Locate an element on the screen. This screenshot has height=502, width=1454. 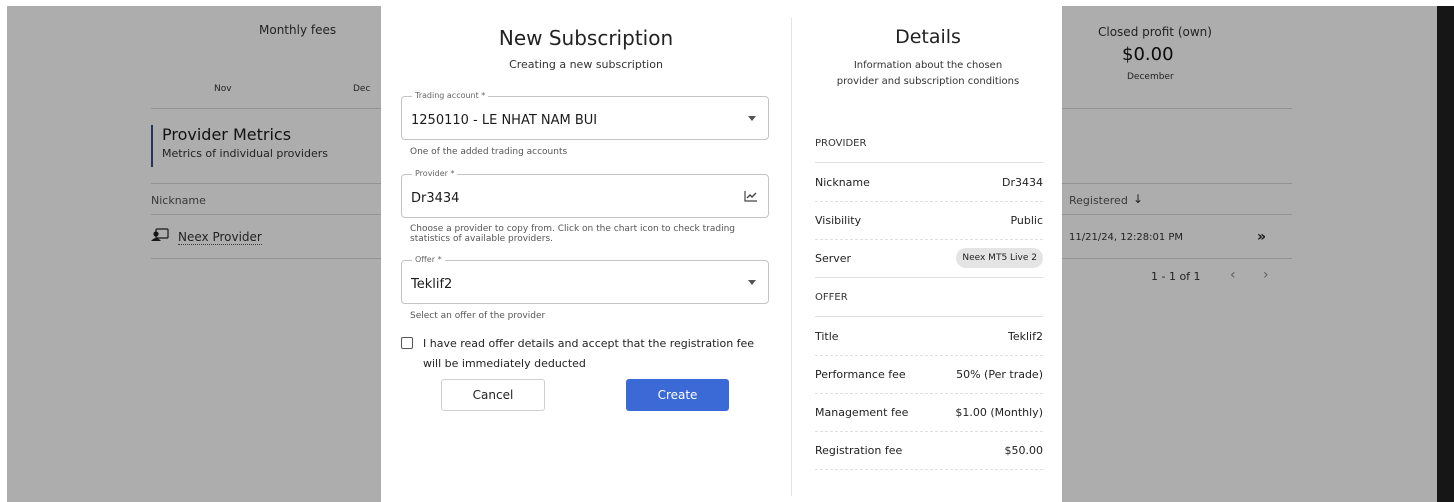
window-edge is located at coordinates (1445, 254).